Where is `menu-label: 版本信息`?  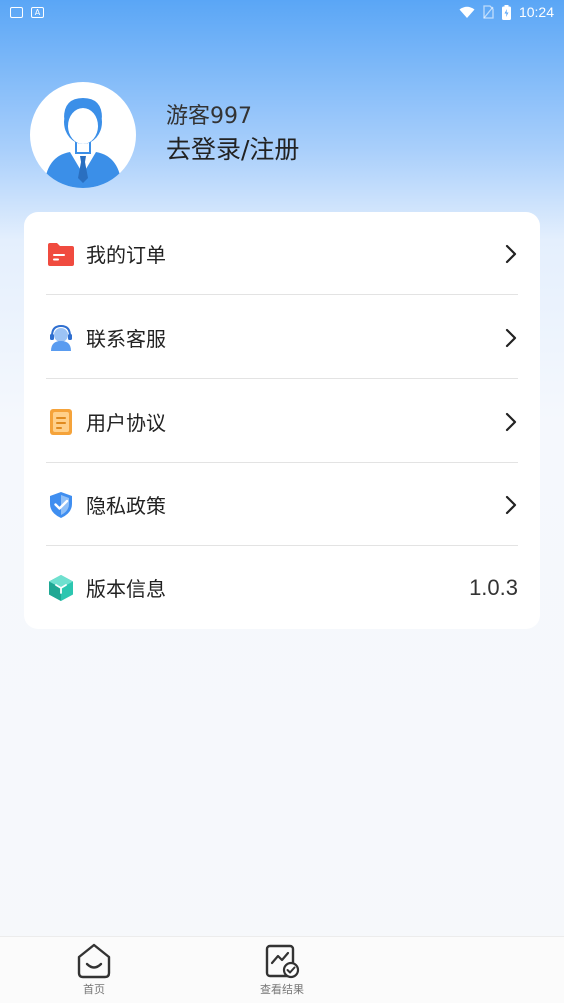
menu-label: 版本信息 is located at coordinates (126, 589).